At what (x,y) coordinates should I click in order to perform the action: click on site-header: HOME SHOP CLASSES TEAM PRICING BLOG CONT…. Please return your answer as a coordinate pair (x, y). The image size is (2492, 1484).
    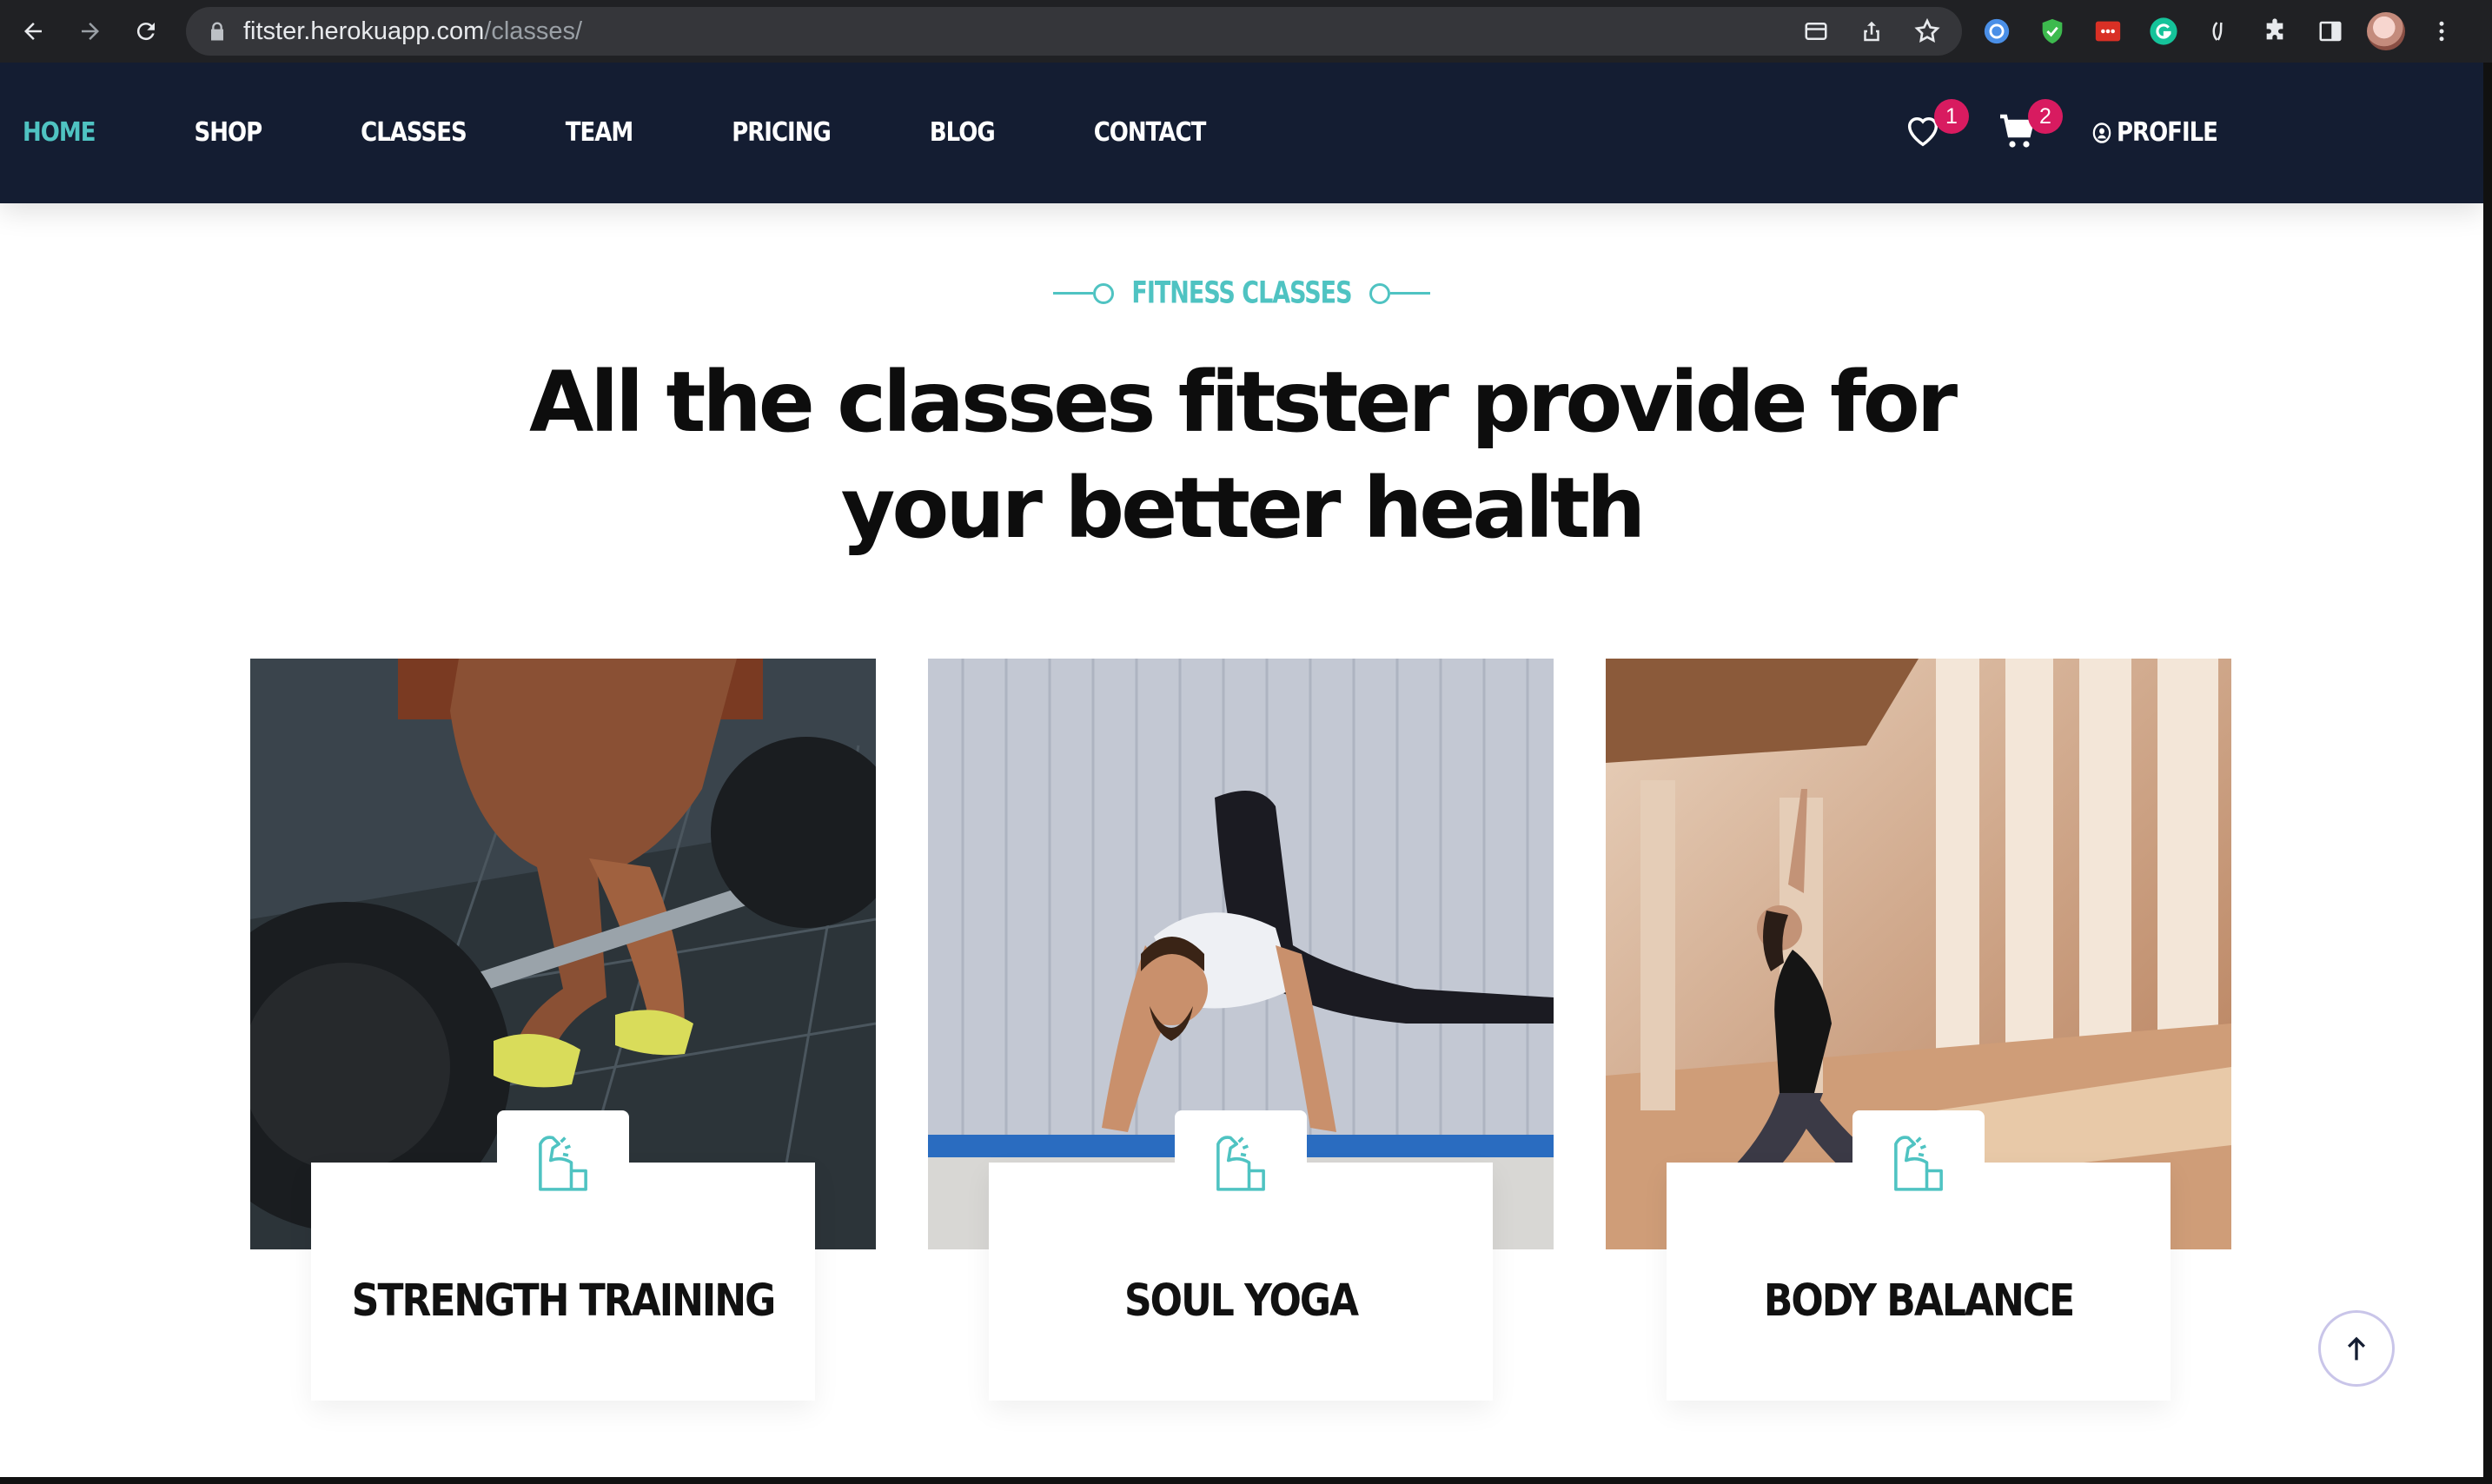
    Looking at the image, I should click on (1241, 133).